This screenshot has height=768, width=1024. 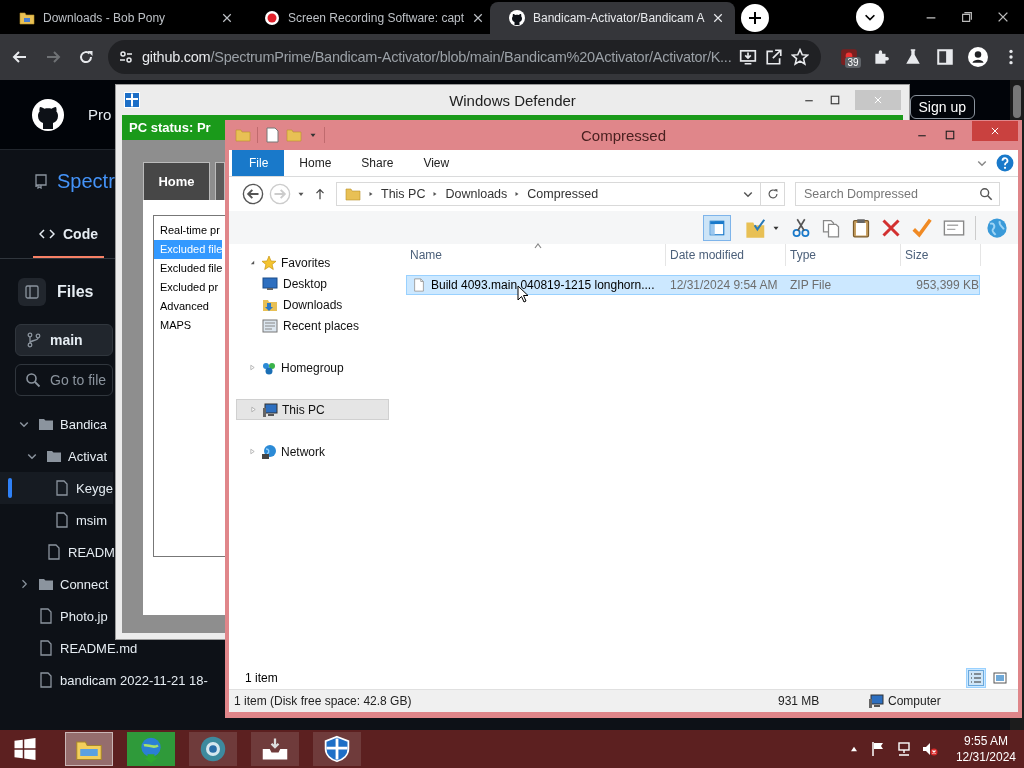 What do you see at coordinates (941, 255) in the screenshot?
I see `column-header: Size` at bounding box center [941, 255].